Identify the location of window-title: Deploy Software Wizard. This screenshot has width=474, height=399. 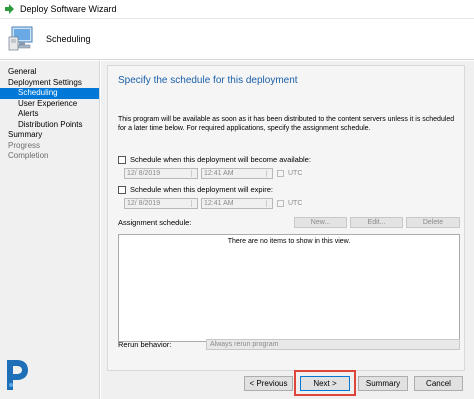
(68, 9).